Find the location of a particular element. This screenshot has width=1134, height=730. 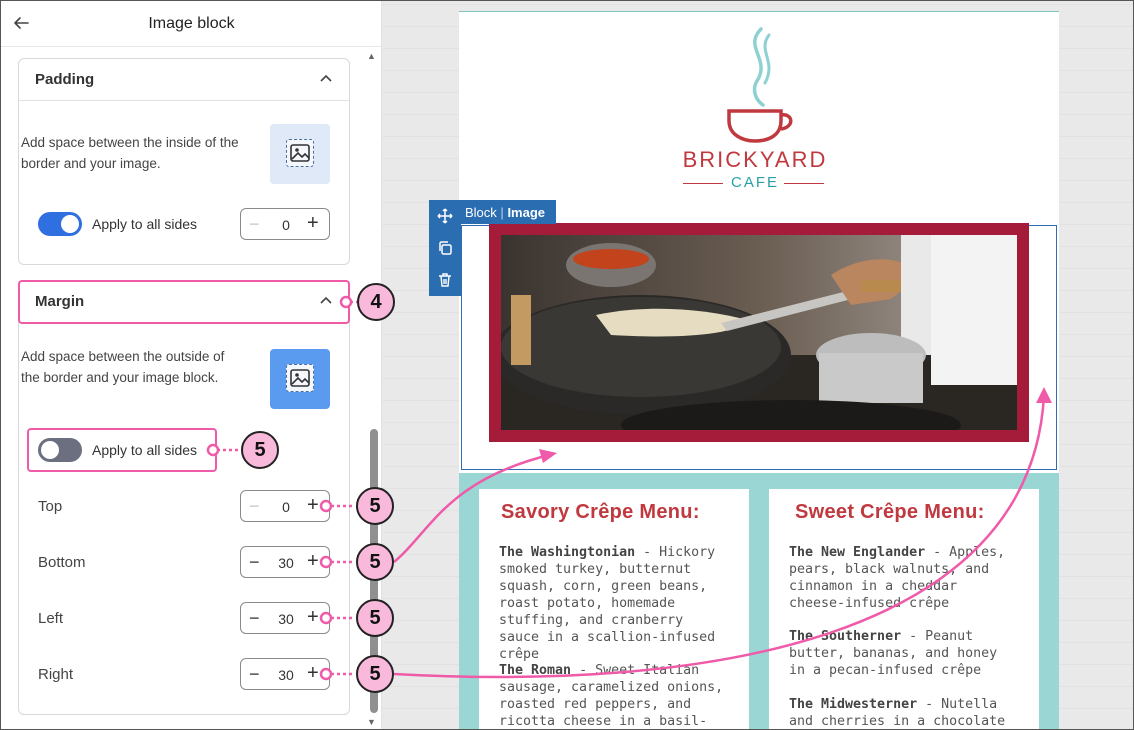

menu-item-name: The Roman is located at coordinates (535, 670).